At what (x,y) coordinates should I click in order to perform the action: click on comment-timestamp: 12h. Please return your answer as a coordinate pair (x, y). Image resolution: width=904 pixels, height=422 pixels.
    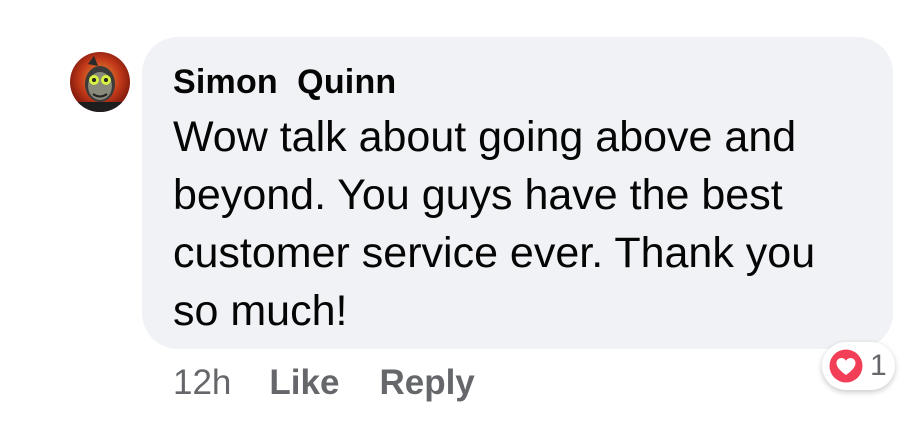
    Looking at the image, I should click on (202, 383).